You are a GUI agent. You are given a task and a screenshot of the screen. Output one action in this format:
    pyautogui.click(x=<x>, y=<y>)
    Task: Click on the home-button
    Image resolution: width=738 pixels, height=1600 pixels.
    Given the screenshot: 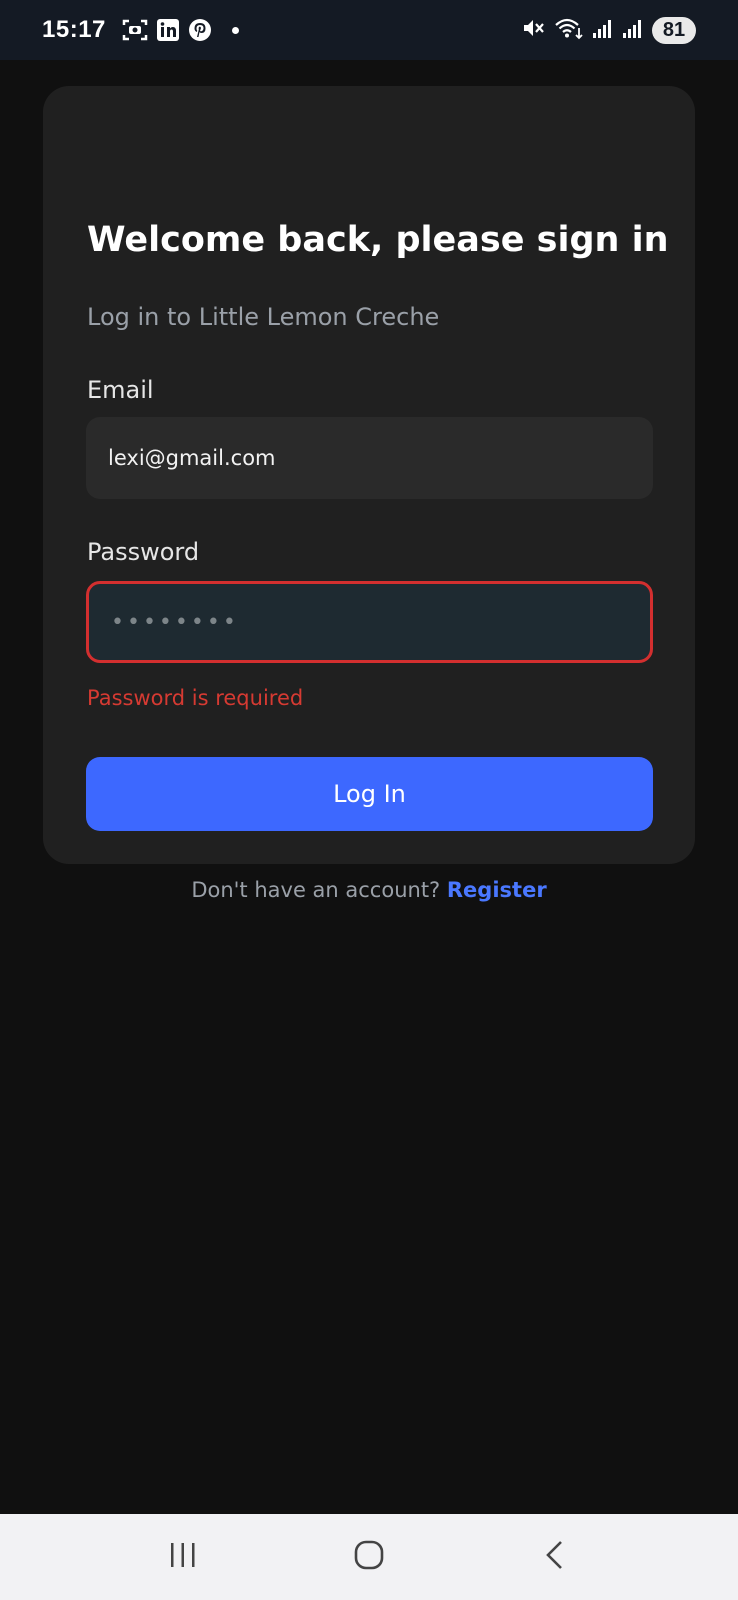 What is the action you would take?
    pyautogui.click(x=369, y=1557)
    